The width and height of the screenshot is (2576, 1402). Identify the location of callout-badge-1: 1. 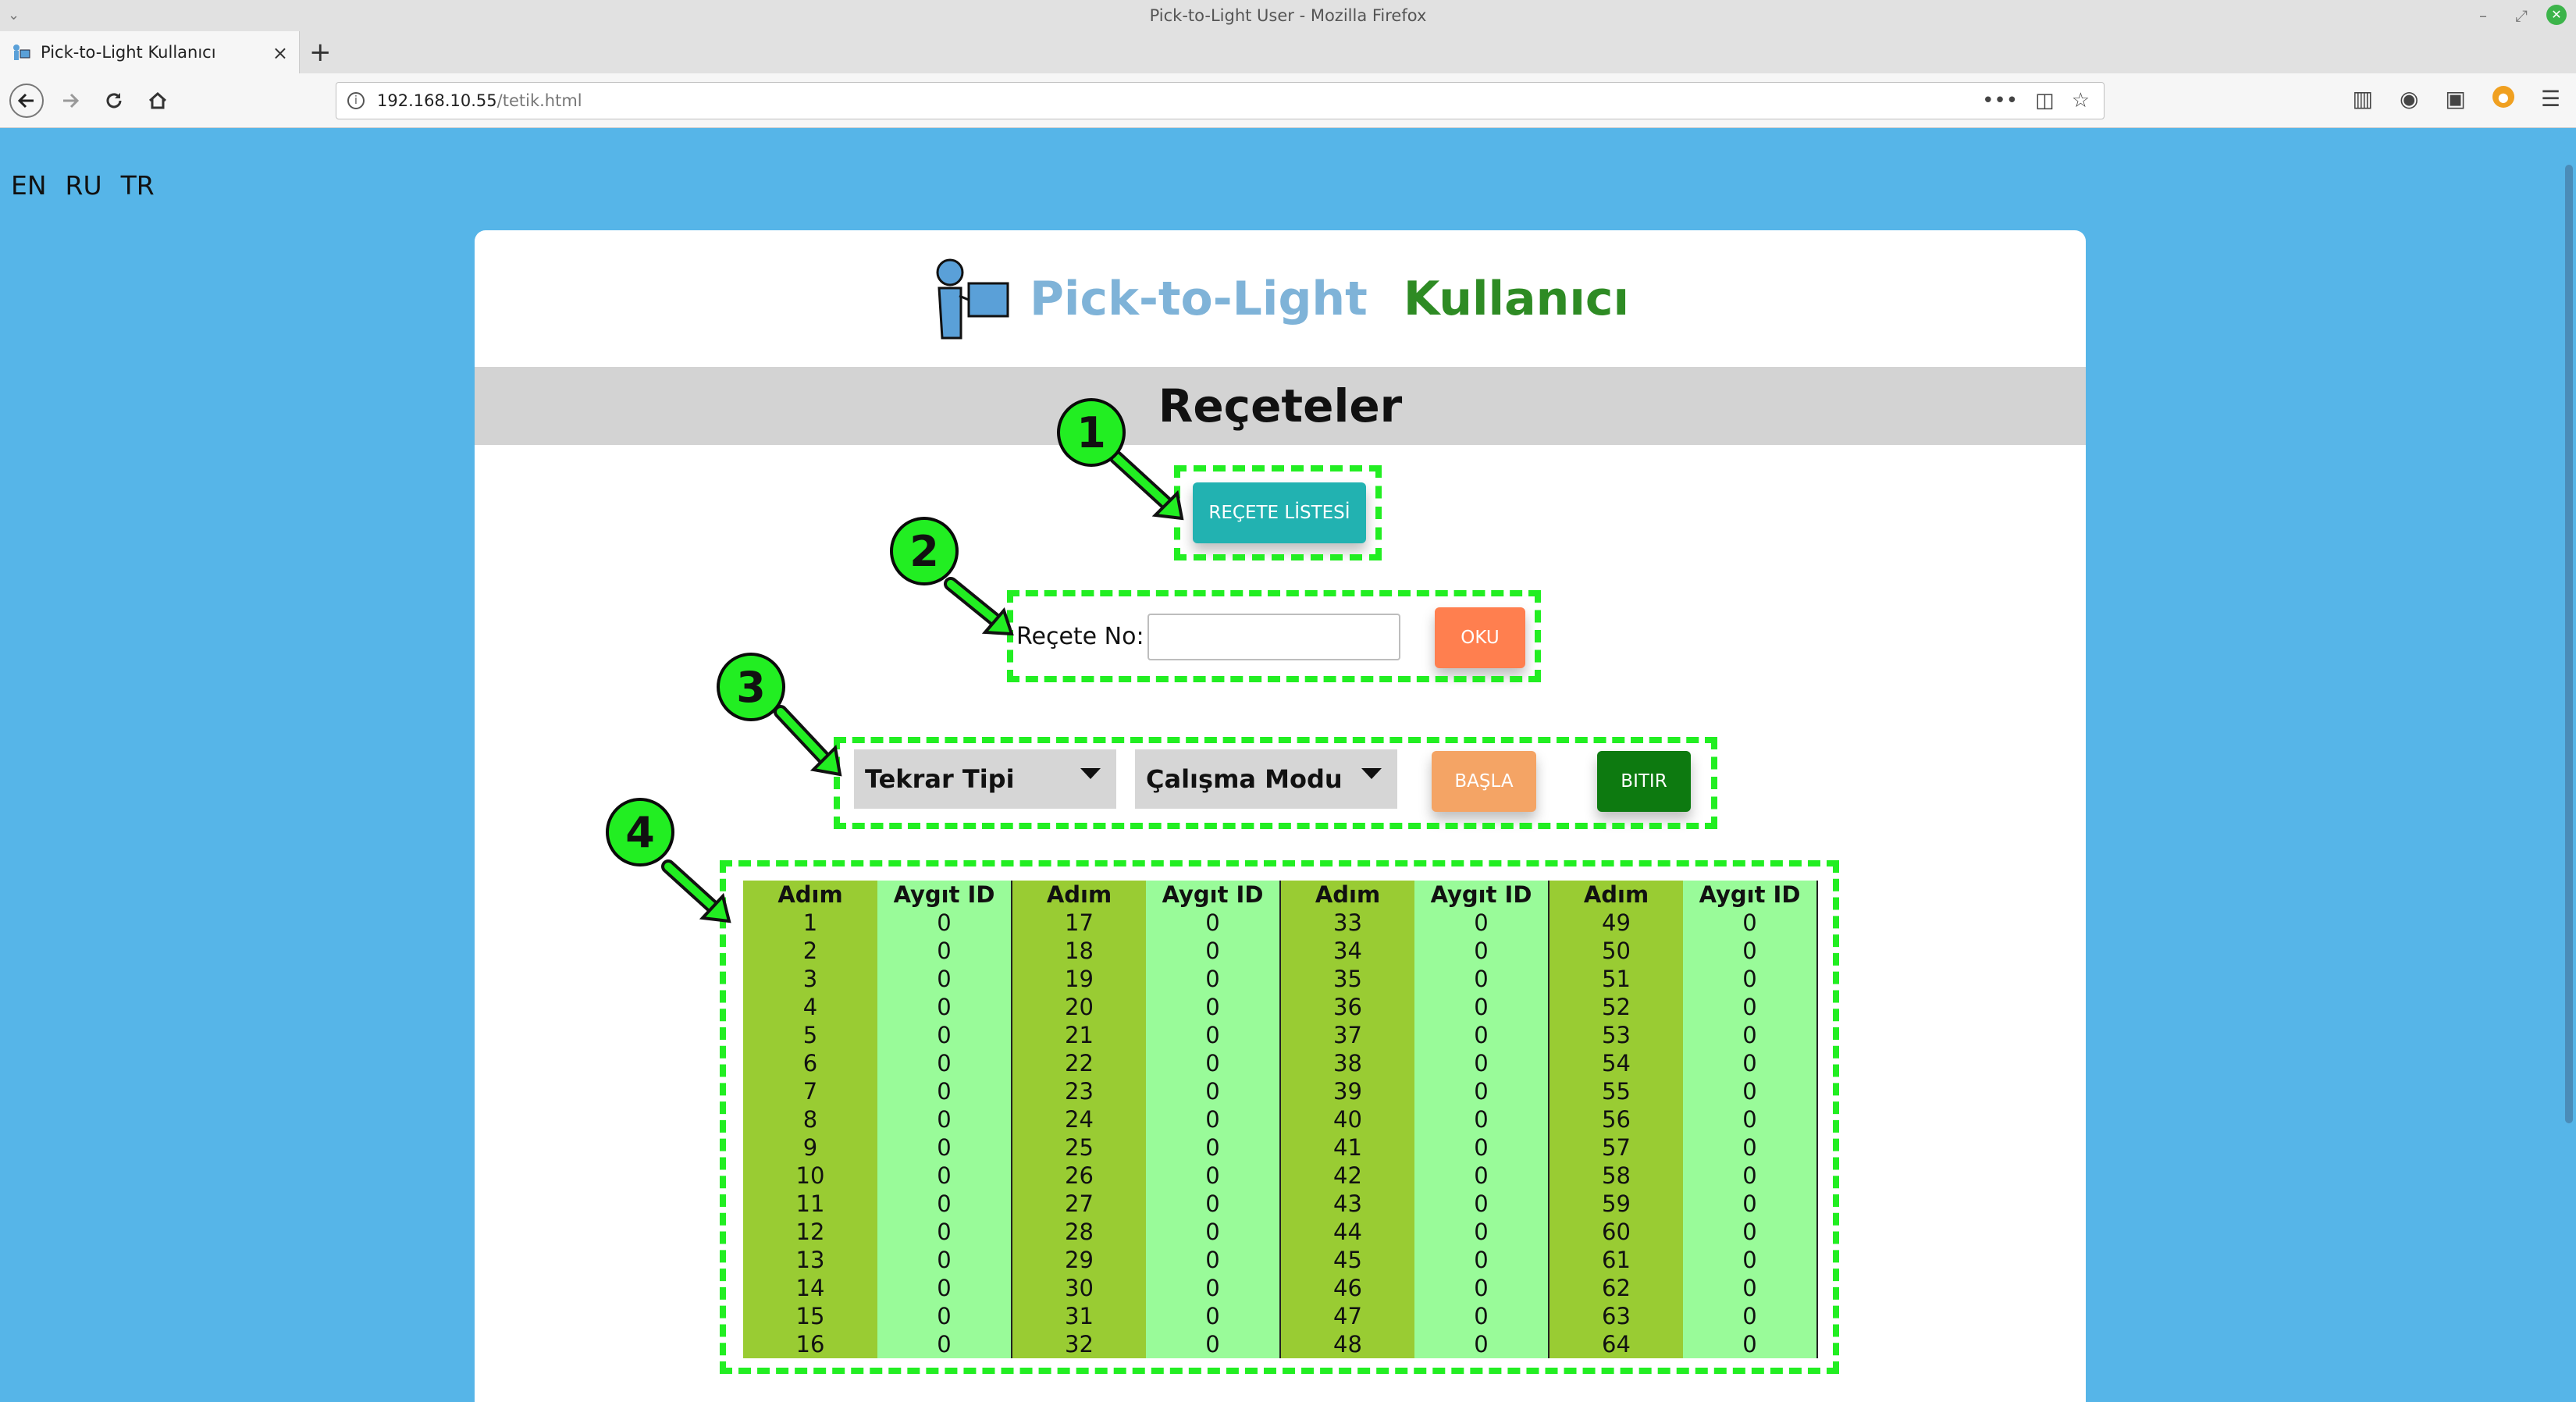
(1091, 432).